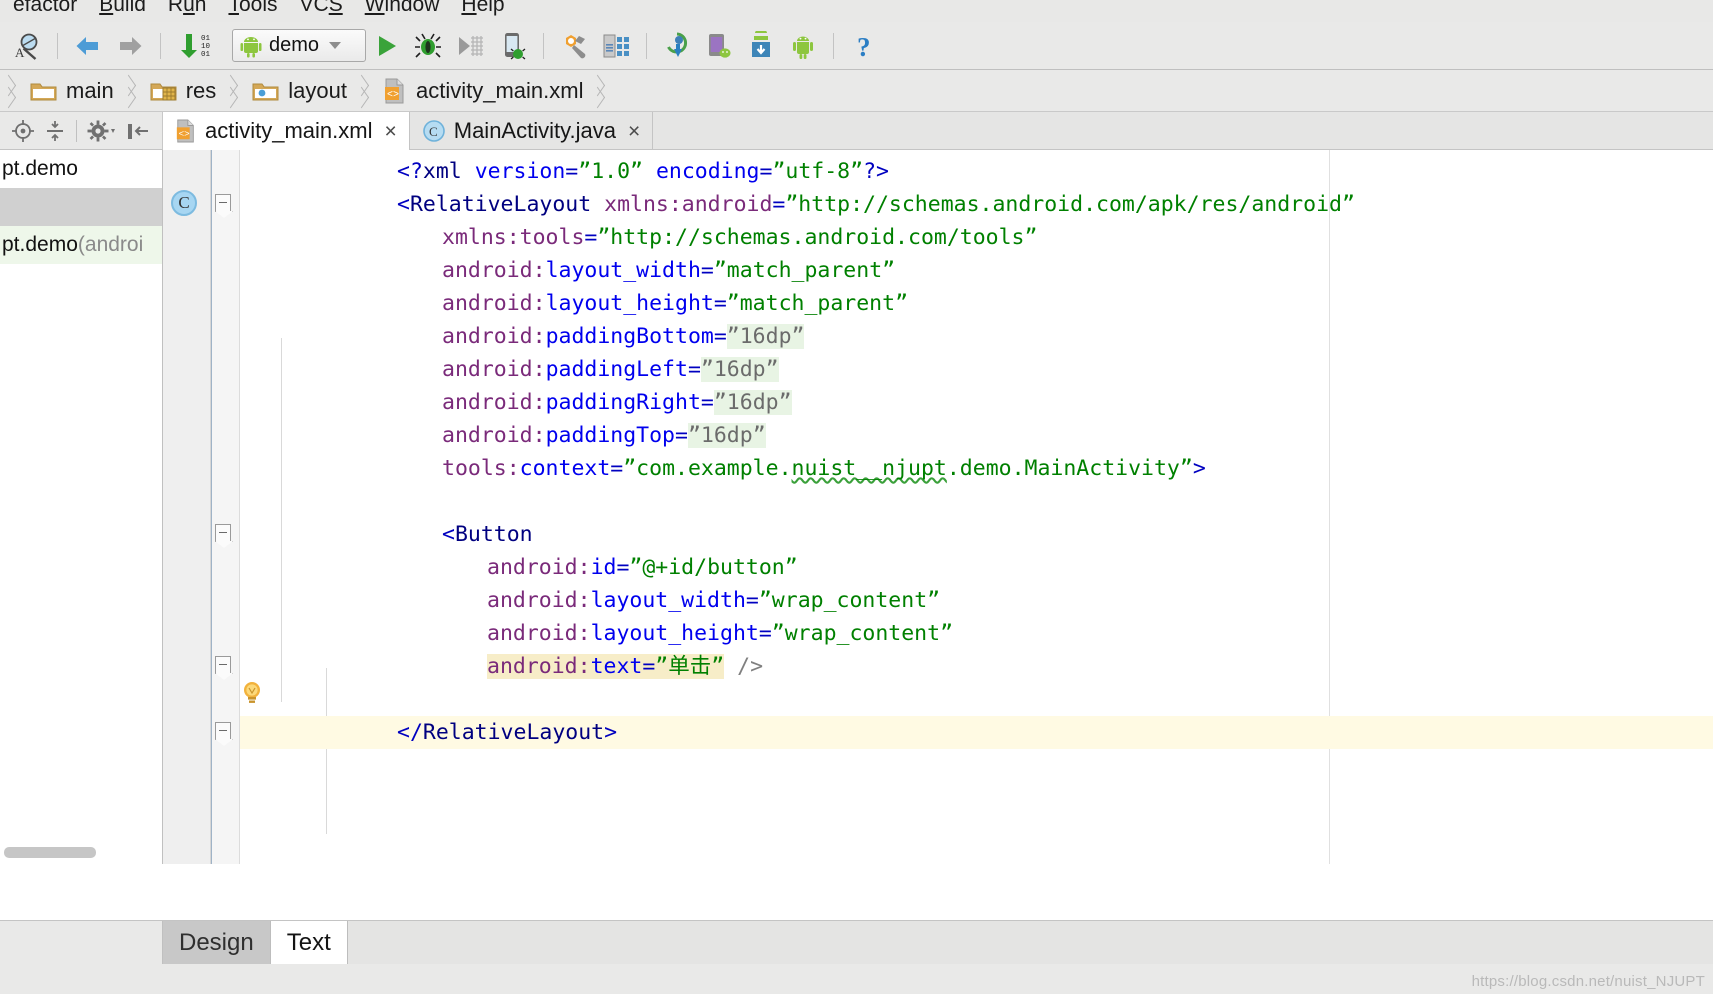  I want to click on editor-tab-label: MainActivity.java, so click(534, 130).